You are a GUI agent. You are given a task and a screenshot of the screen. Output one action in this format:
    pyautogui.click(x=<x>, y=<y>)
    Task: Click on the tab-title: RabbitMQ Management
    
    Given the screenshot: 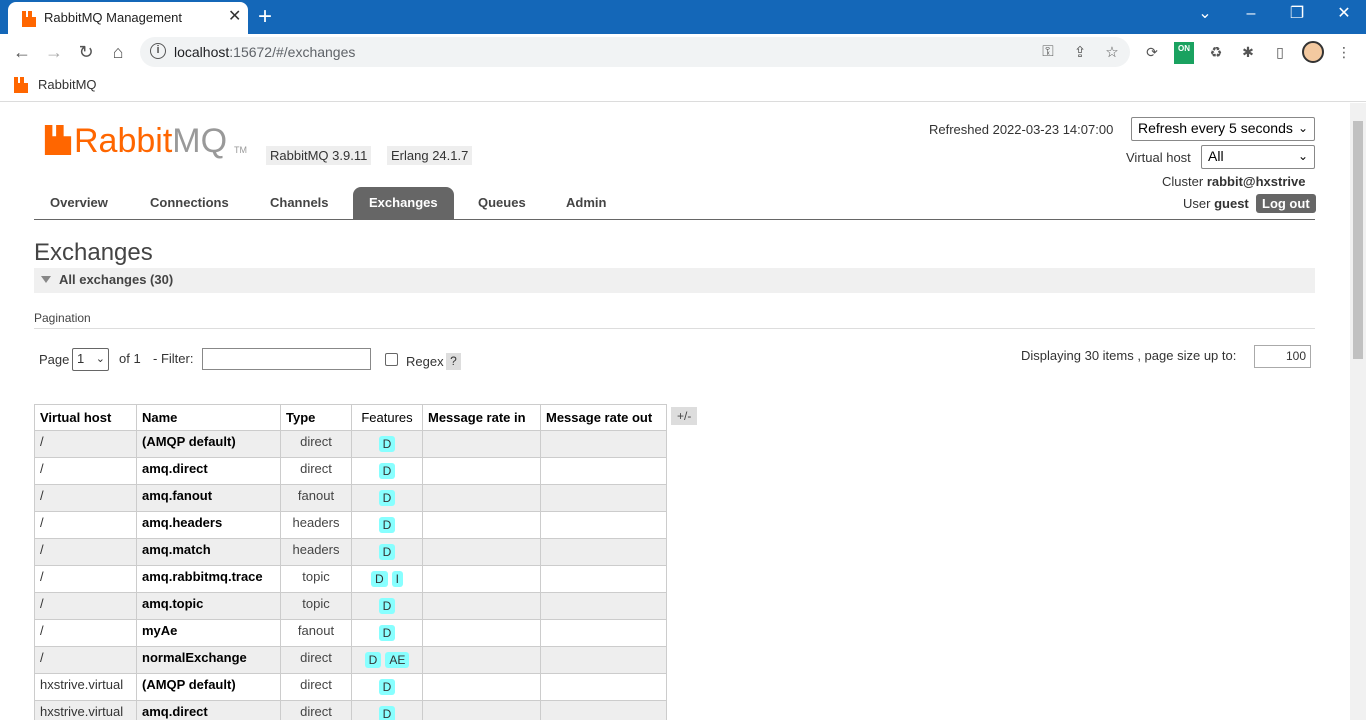 What is the action you would take?
    pyautogui.click(x=113, y=17)
    